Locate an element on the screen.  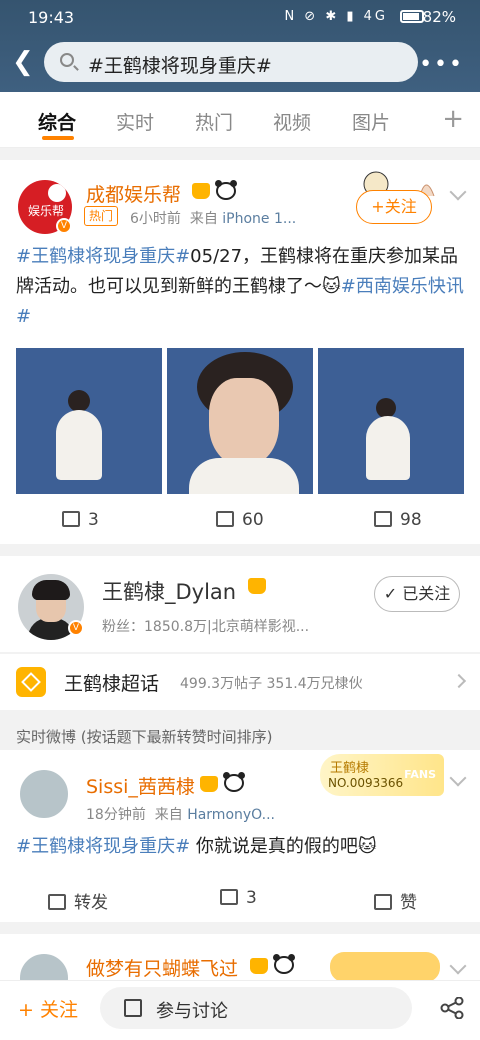
post-actions: 转发 3 赞 is located at coordinates (240, 898).